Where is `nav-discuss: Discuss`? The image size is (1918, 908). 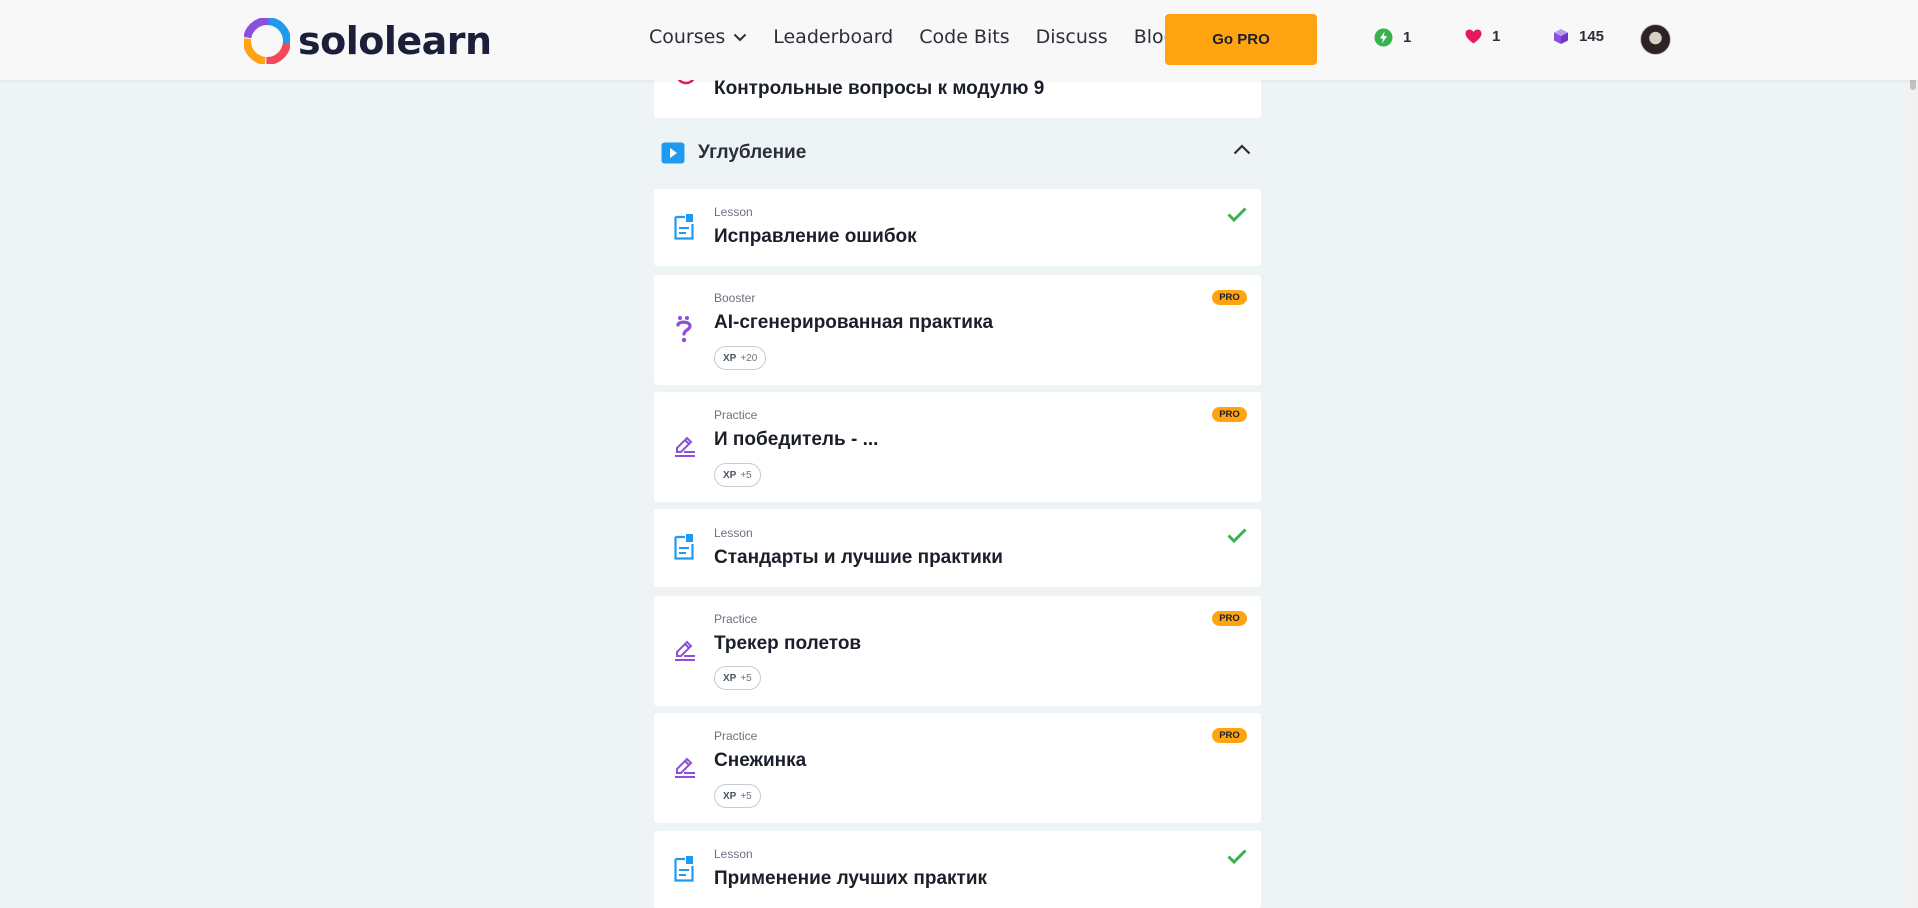
nav-discuss: Discuss is located at coordinates (1072, 37).